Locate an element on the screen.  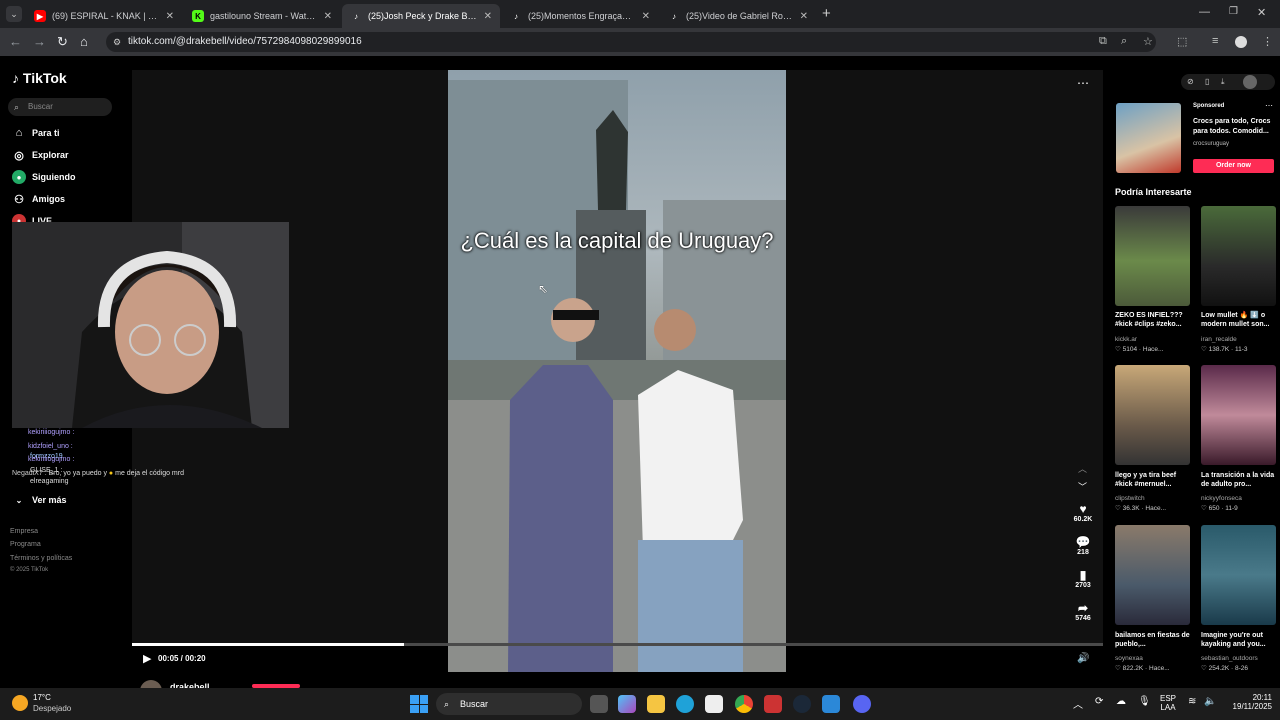
mic-icon: 🎙 is located at coordinates (1144, 701).